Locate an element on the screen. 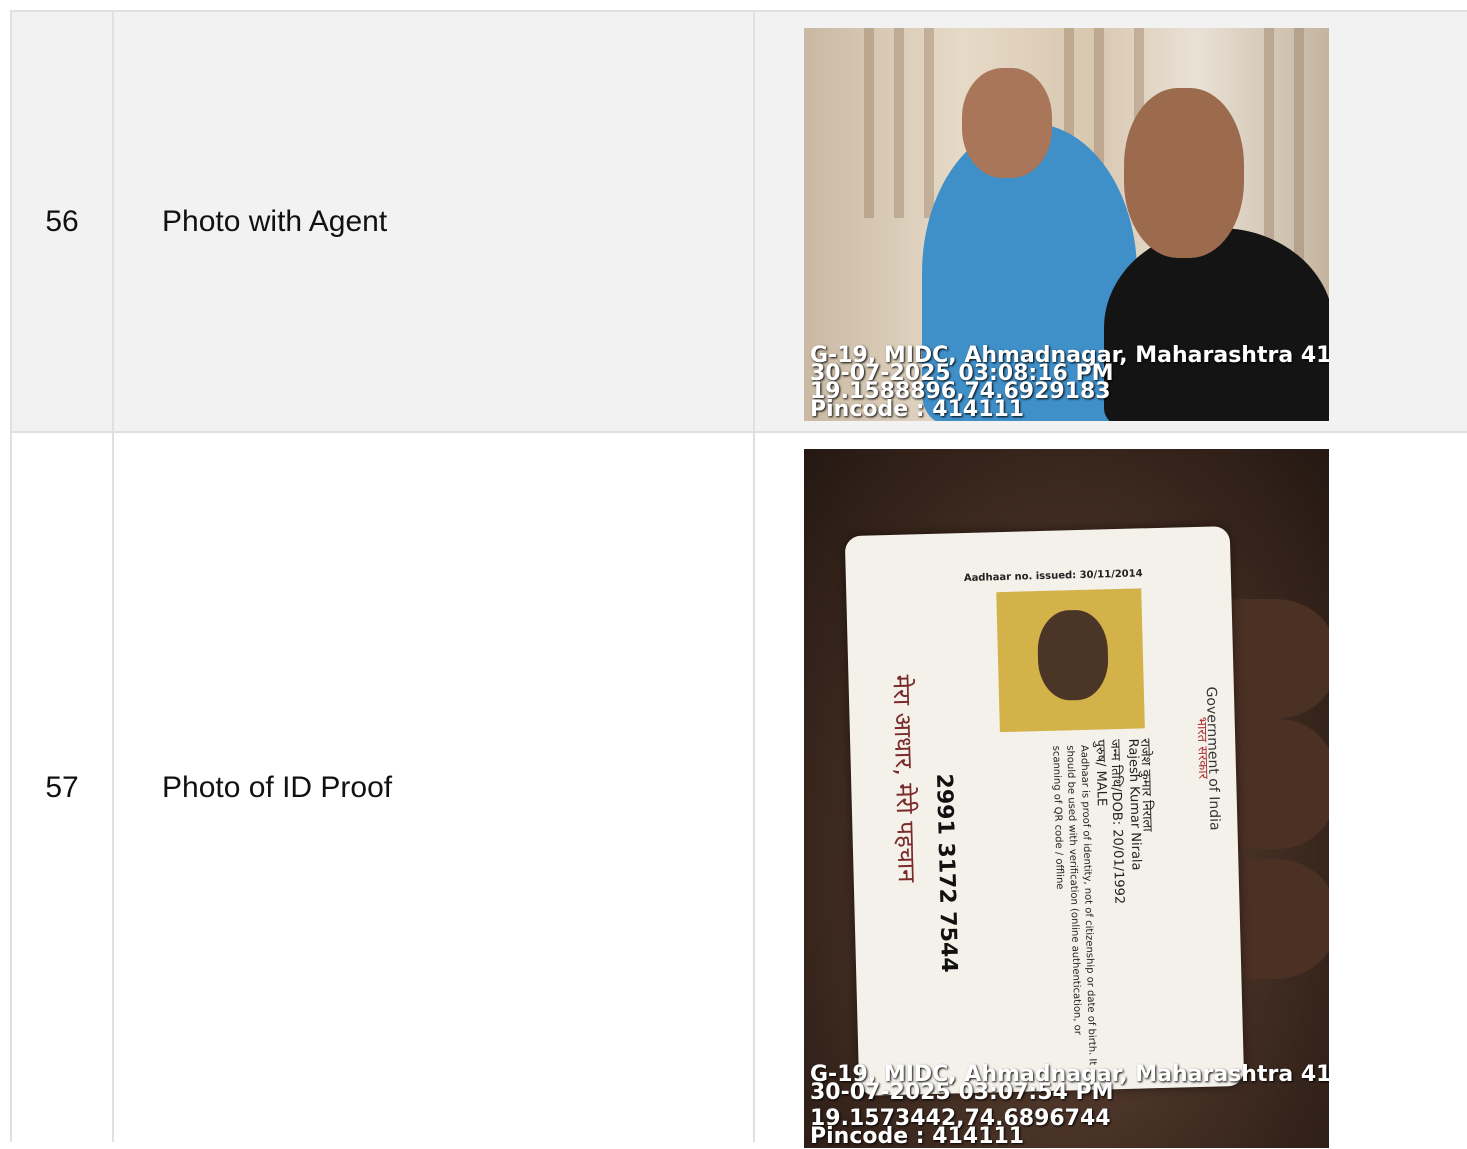 Image resolution: width=1467 pixels, height=1149 pixels. person-agent-head is located at coordinates (1007, 123).